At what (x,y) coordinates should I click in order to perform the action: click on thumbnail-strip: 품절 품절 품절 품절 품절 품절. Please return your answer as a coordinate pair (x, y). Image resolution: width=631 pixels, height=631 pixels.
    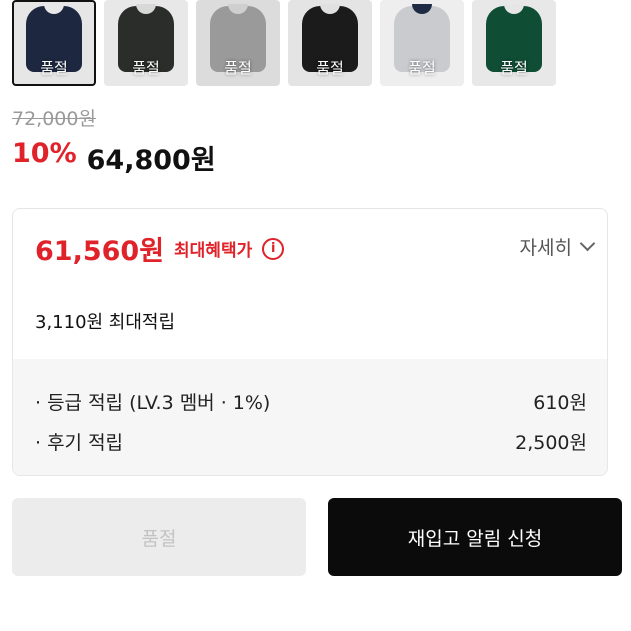
    Looking at the image, I should click on (284, 43).